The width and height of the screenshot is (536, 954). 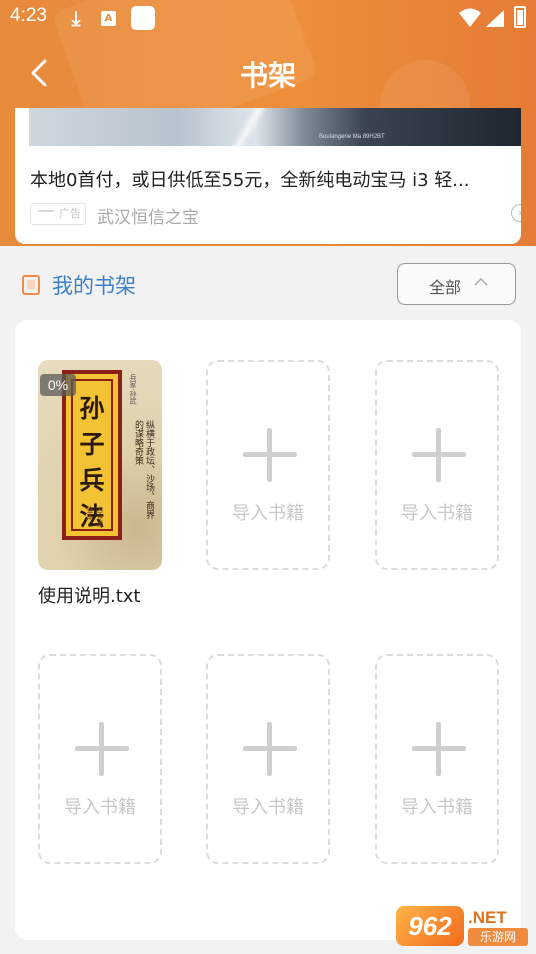 What do you see at coordinates (470, 17) in the screenshot?
I see `wifi-icon` at bounding box center [470, 17].